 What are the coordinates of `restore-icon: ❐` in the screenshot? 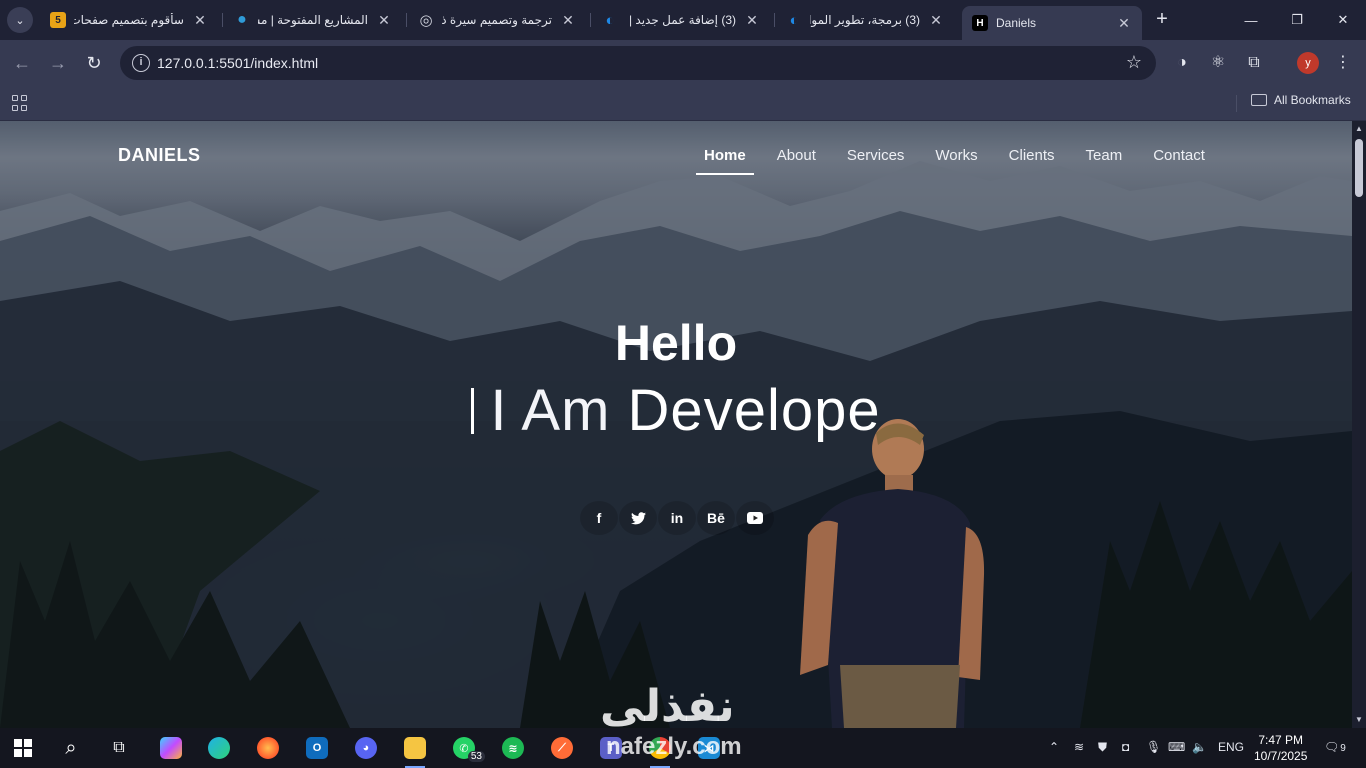 It's located at (1297, 19).